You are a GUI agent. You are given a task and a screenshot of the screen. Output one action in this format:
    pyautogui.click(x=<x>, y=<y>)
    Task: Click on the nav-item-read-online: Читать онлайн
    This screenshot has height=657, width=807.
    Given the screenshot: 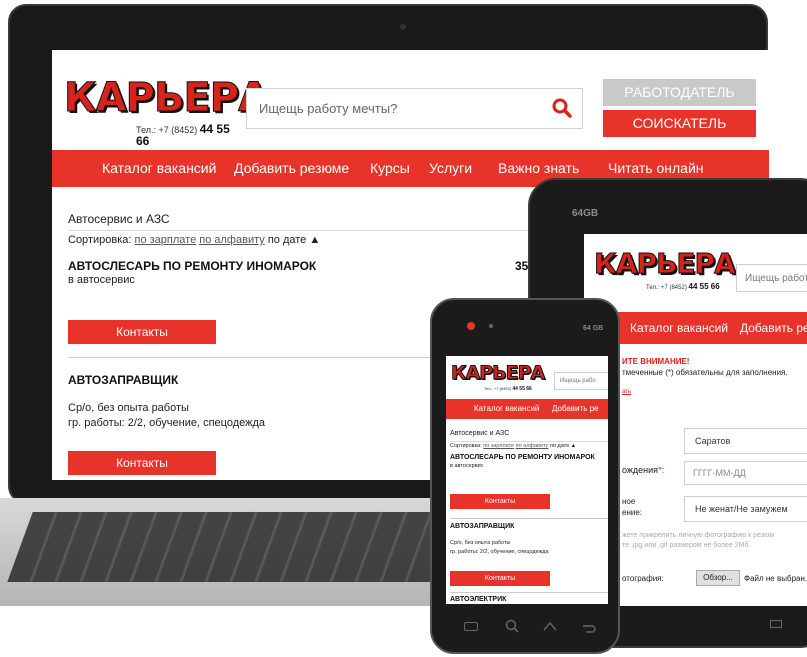 What is the action you would take?
    pyautogui.click(x=656, y=168)
    